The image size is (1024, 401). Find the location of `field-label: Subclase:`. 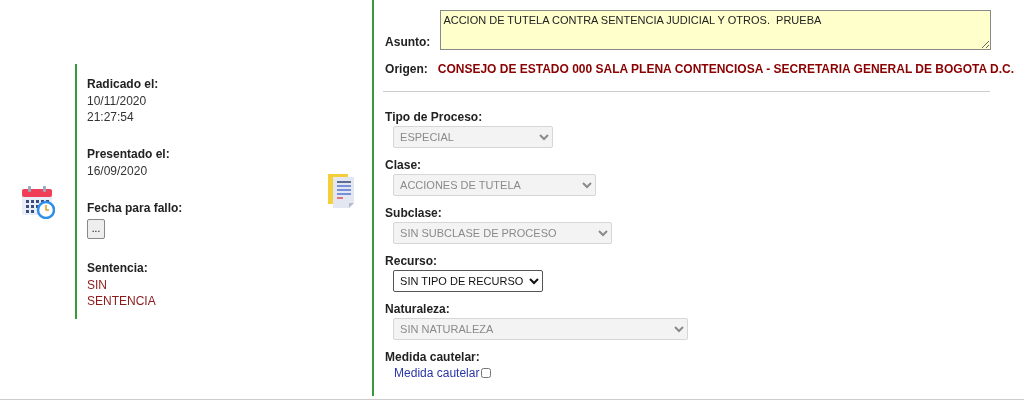

field-label: Subclase: is located at coordinates (413, 213).